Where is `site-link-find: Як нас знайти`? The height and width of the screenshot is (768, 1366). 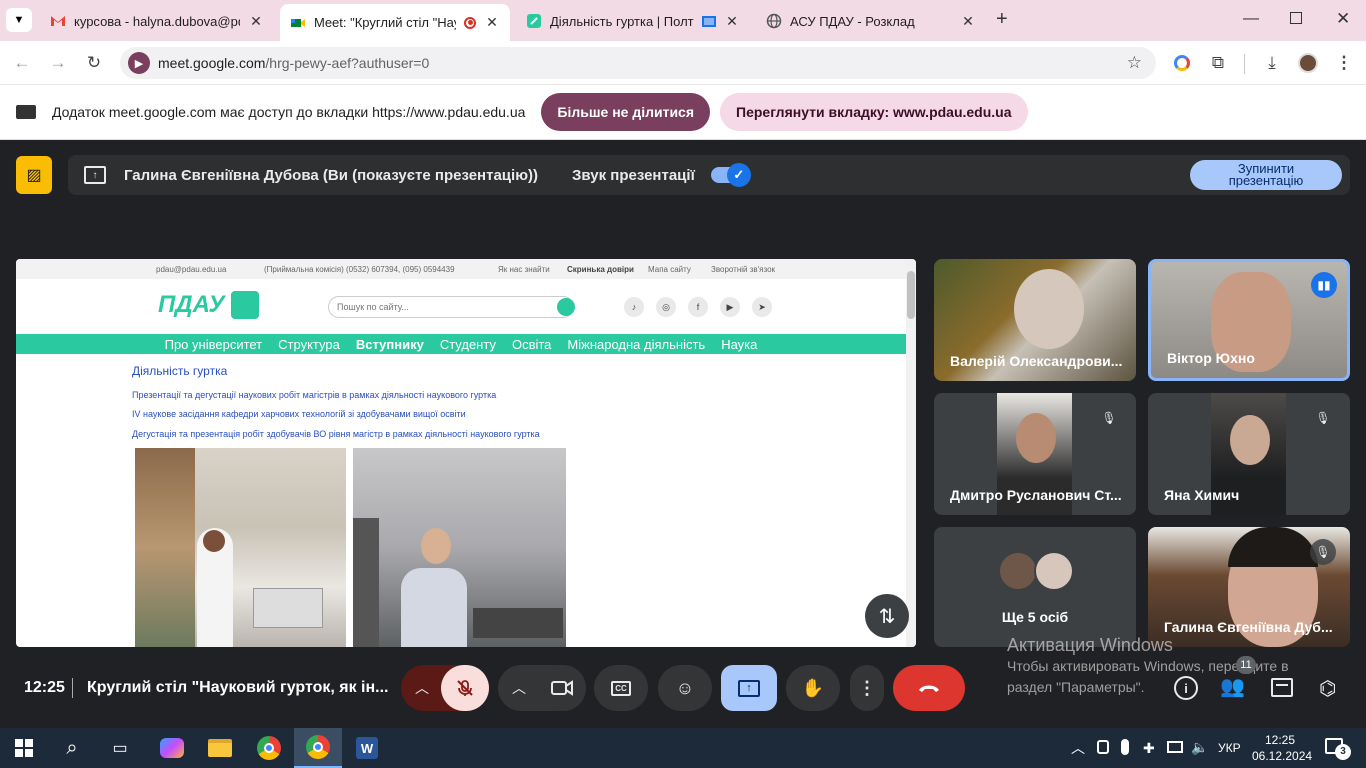 site-link-find: Як нас знайти is located at coordinates (524, 269).